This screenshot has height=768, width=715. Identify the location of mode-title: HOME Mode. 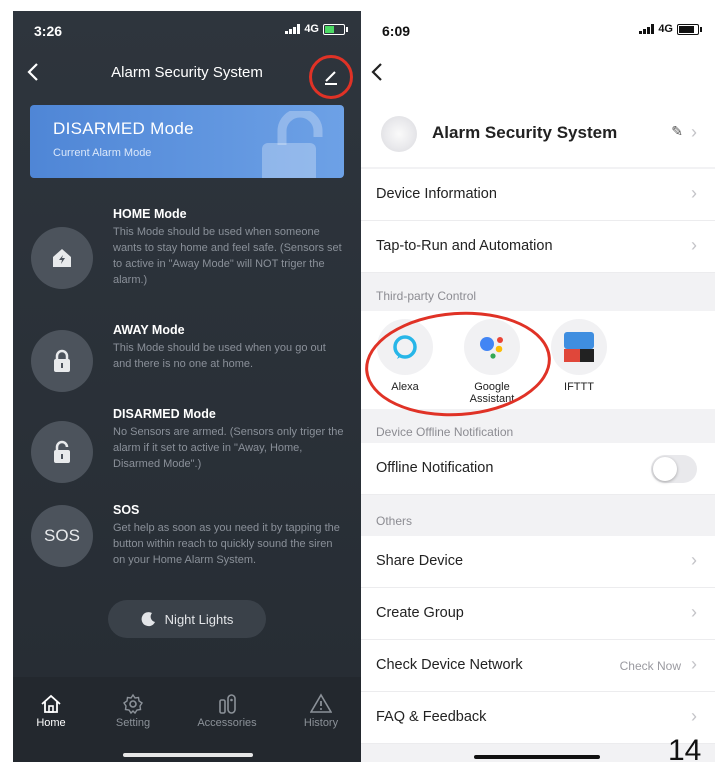
(150, 214).